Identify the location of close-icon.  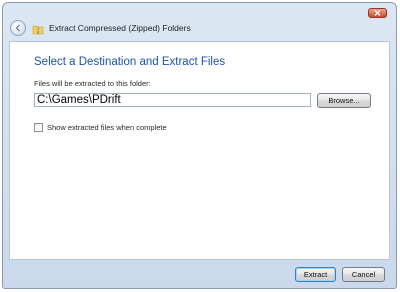
(377, 13).